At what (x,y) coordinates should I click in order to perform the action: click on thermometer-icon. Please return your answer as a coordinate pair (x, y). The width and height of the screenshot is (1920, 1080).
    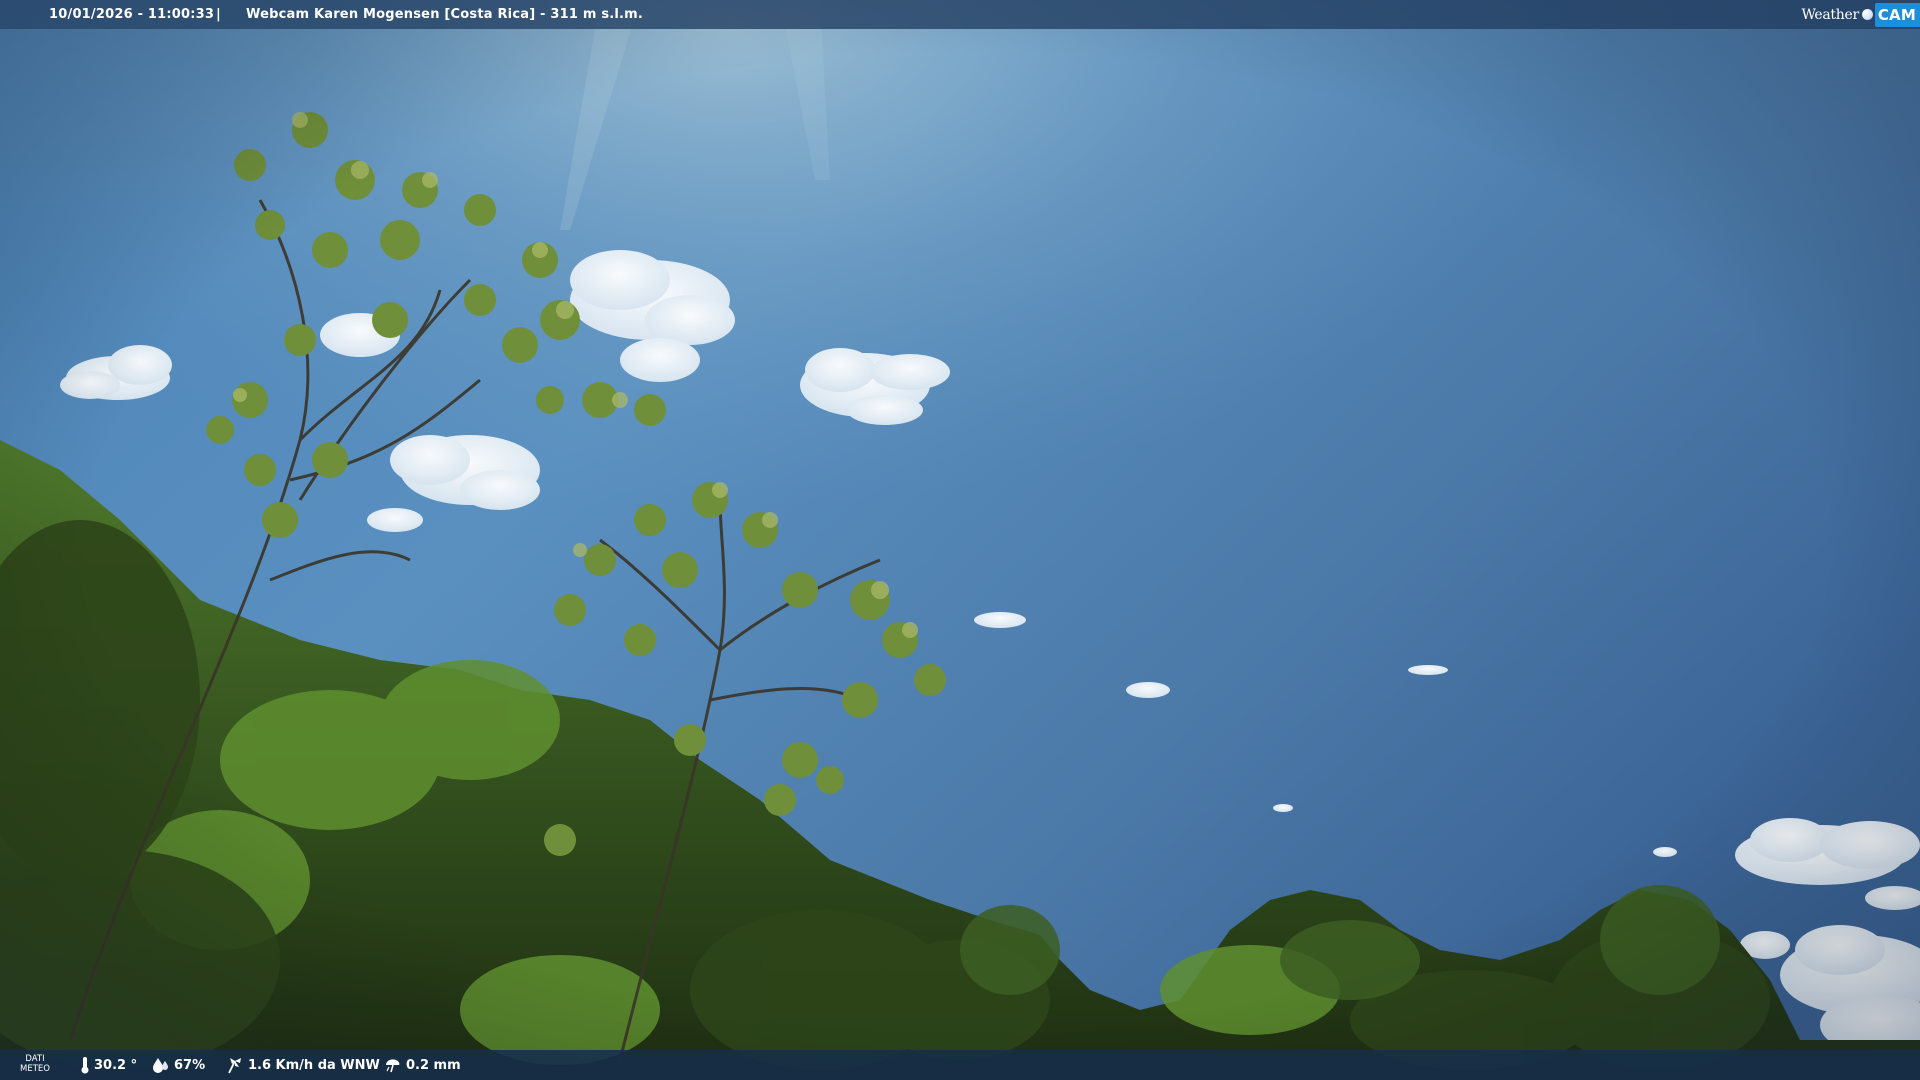
    Looking at the image, I should click on (85, 1065).